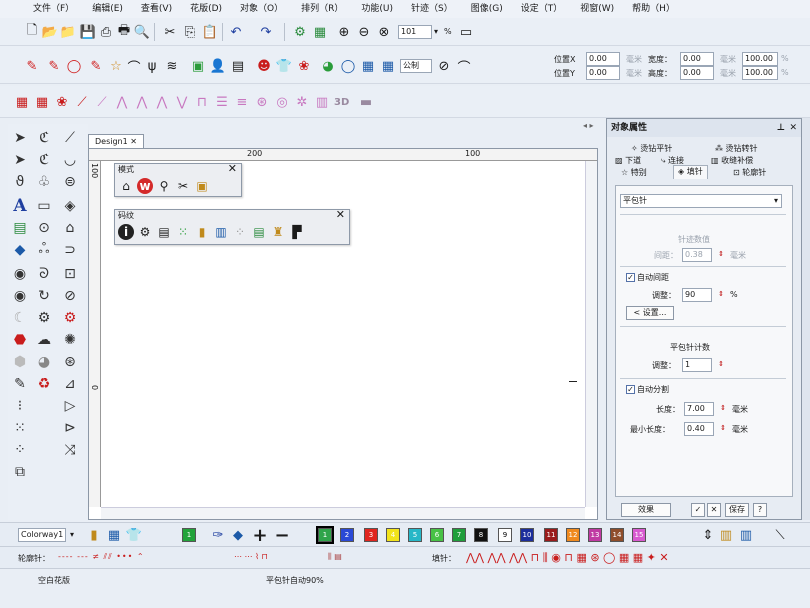  What do you see at coordinates (436, 31) in the screenshot?
I see `zoom-dropdown-icon: ▾` at bounding box center [436, 31].